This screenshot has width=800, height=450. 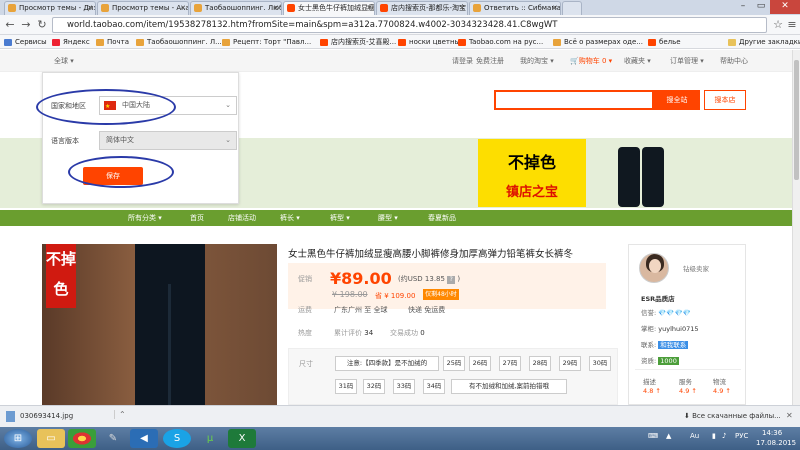 What do you see at coordinates (510, 363) in the screenshot?
I see `size-option: 27码` at bounding box center [510, 363].